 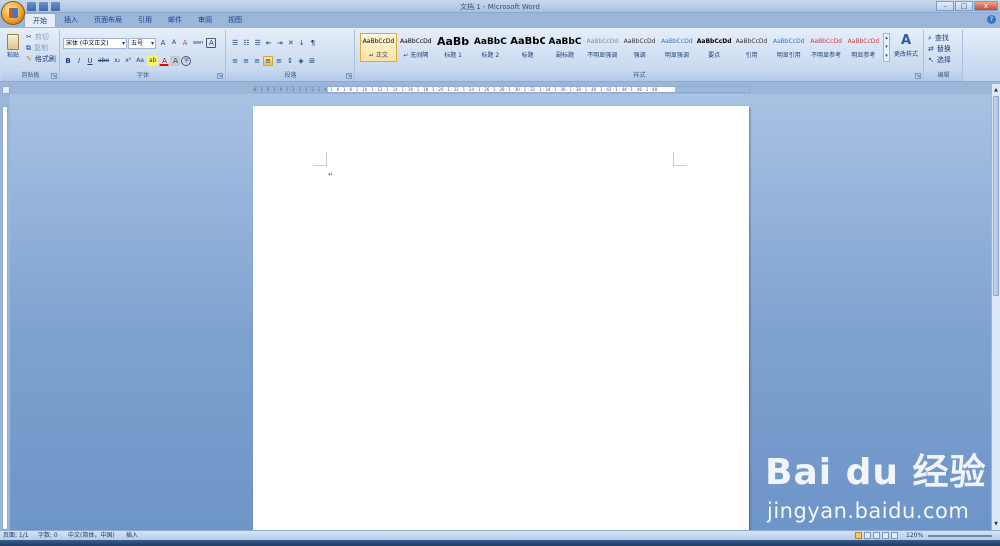 What do you see at coordinates (996, 90) in the screenshot?
I see `scroll-up-icon: ▲` at bounding box center [996, 90].